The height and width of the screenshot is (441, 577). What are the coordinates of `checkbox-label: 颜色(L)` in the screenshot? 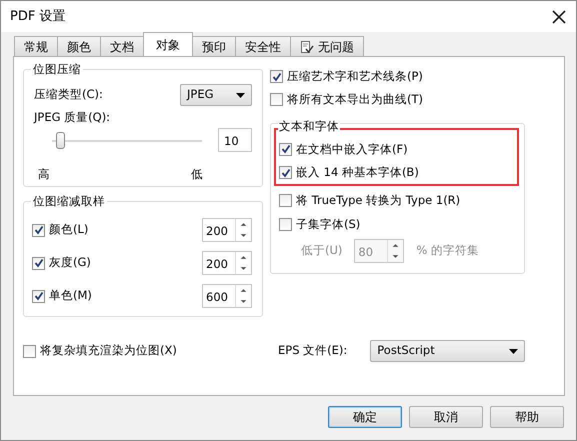 It's located at (68, 229).